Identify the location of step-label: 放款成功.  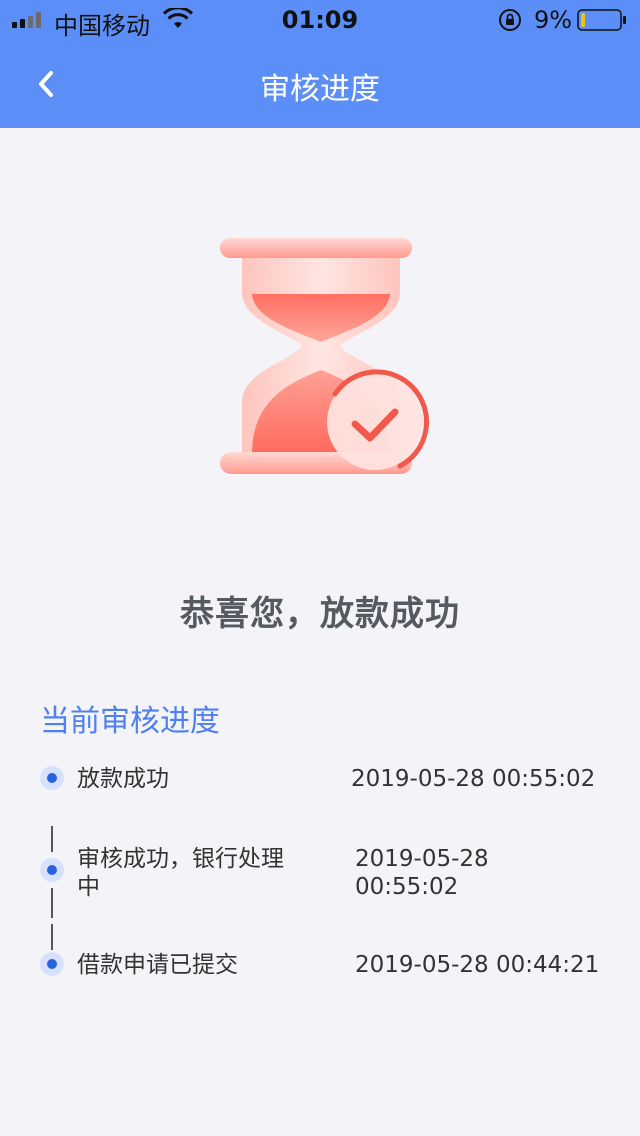
(123, 779).